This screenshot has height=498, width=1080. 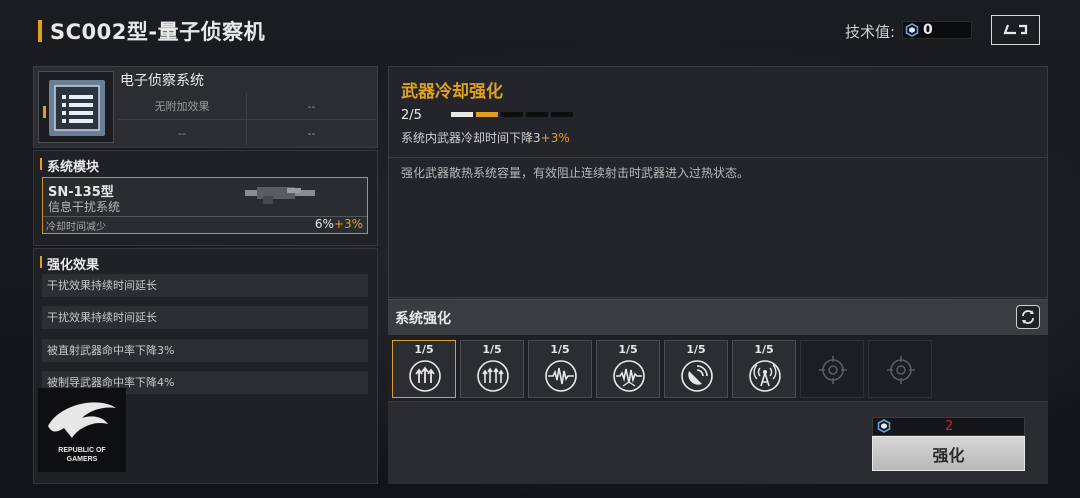 I want to click on system-header: 电子侦察系统 无附加效果 -- -- --, so click(x=205, y=107).